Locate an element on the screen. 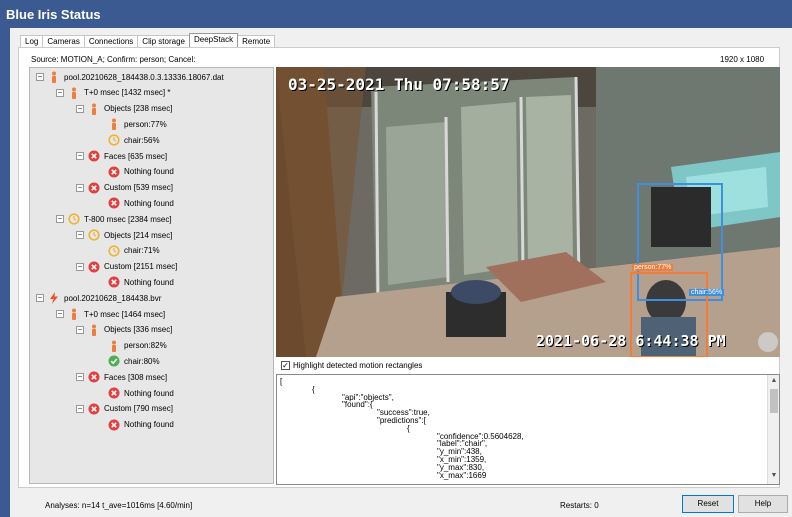 Image resolution: width=792 pixels, height=517 pixels. tree-node: chair:80% is located at coordinates (128, 361).